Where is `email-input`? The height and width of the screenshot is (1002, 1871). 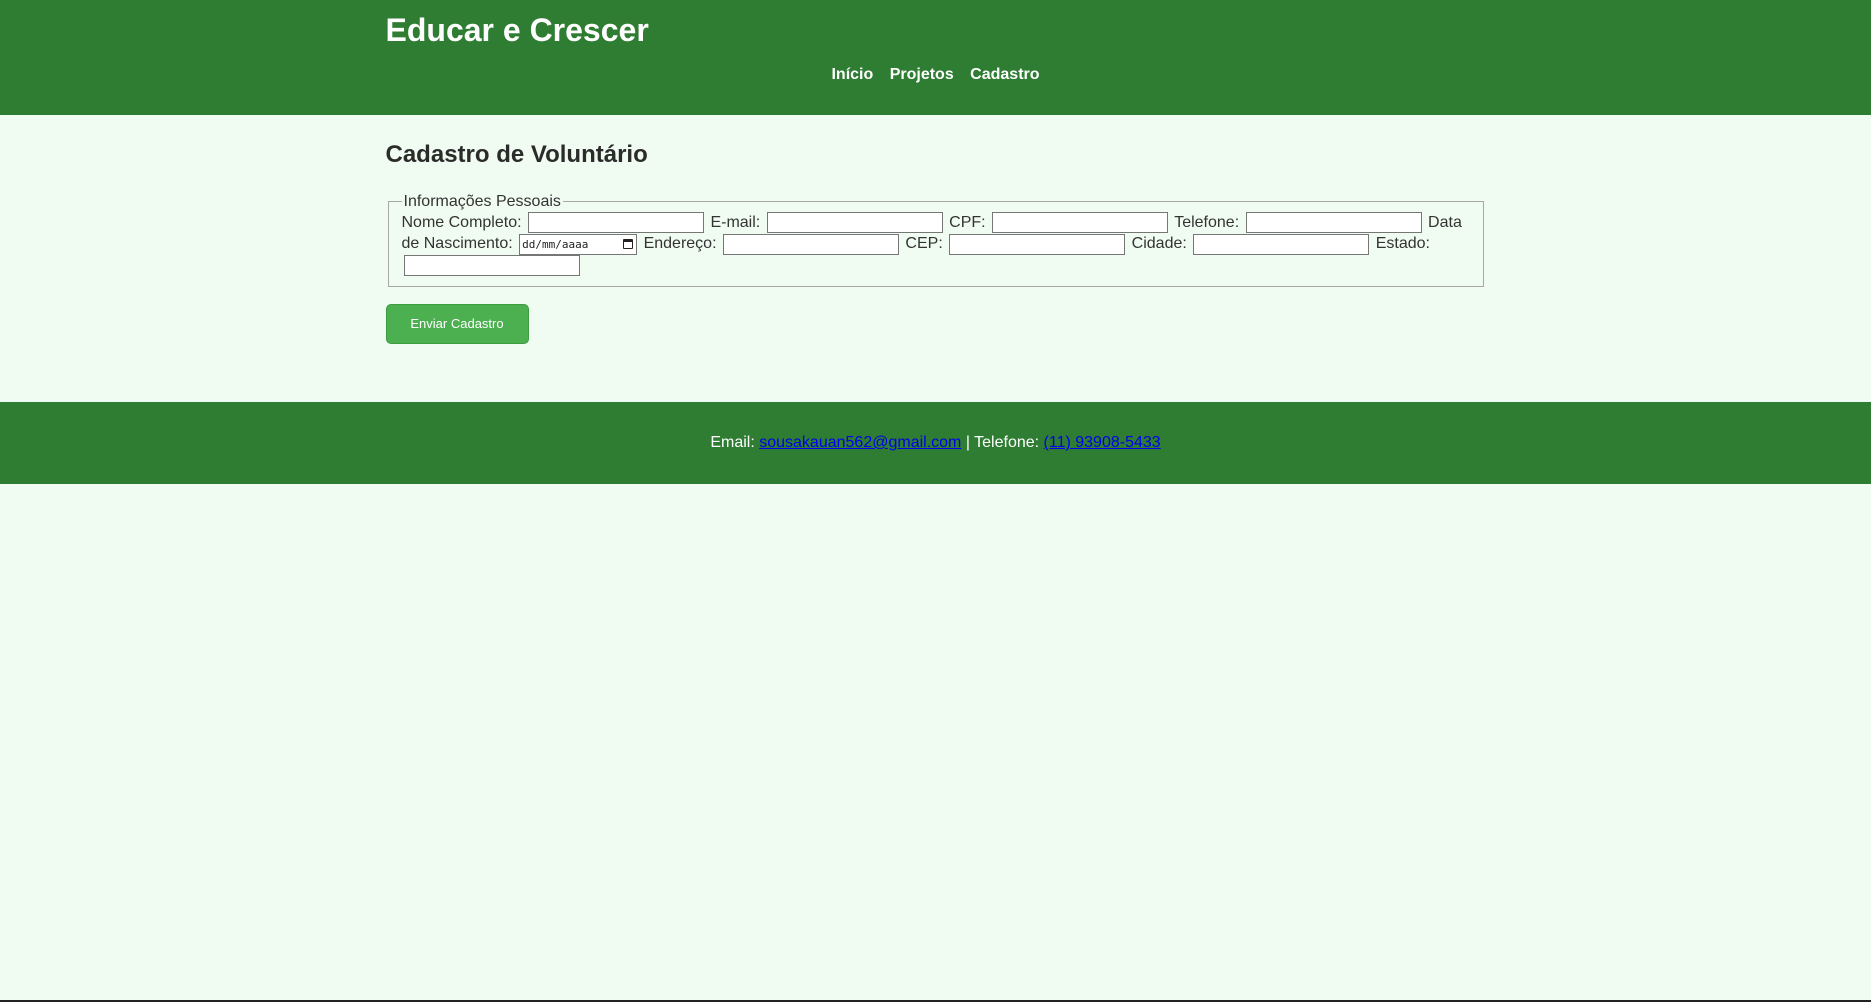
email-input is located at coordinates (854, 223).